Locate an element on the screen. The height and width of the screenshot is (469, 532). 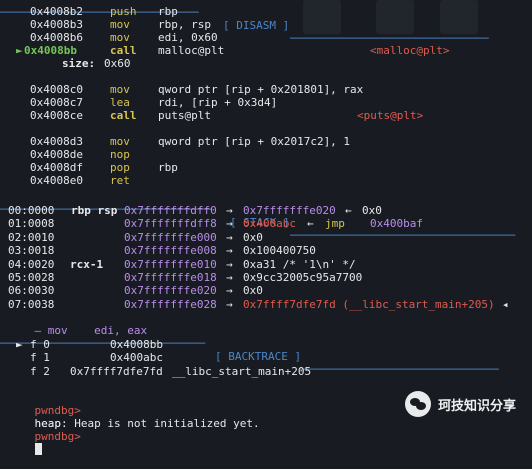
instruction-operands: edi, 0x60 is located at coordinates (188, 37).